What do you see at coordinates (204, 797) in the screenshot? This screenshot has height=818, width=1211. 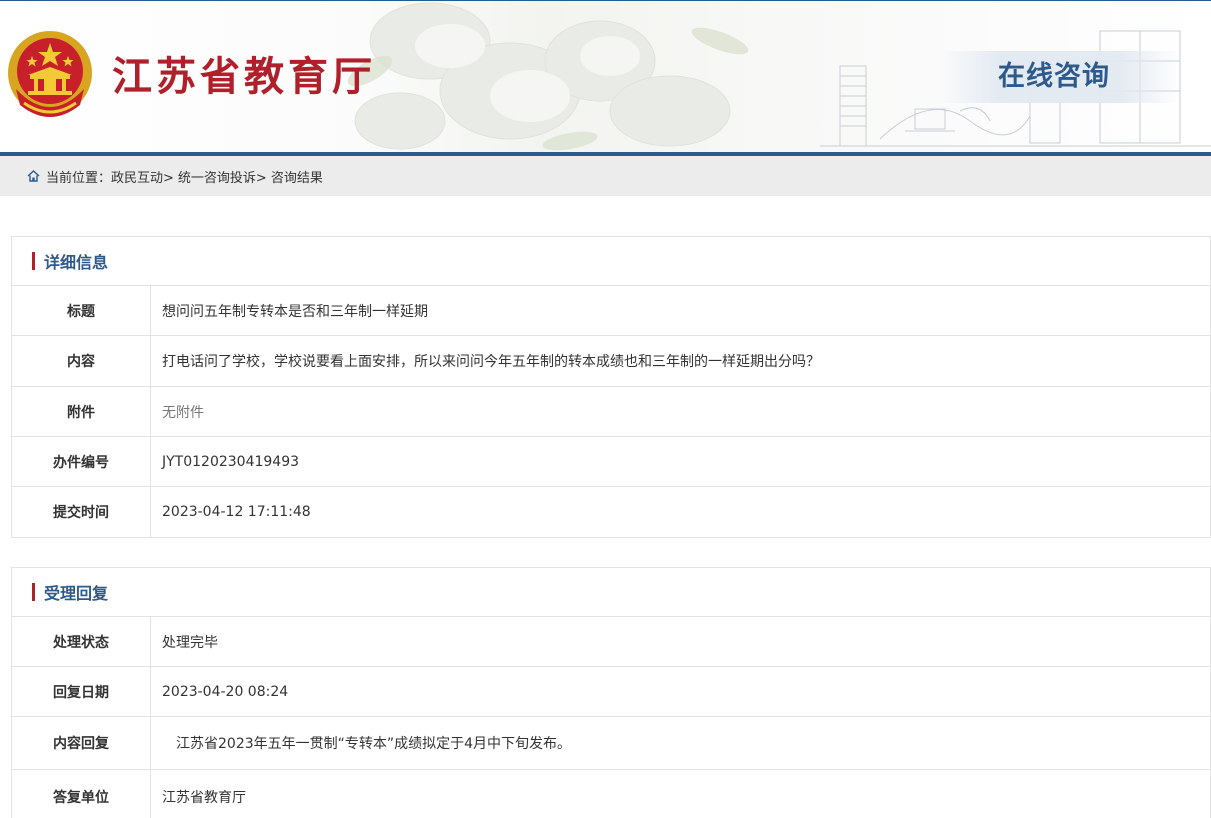 I see `reply-value-unit: 江苏省教育厅` at bounding box center [204, 797].